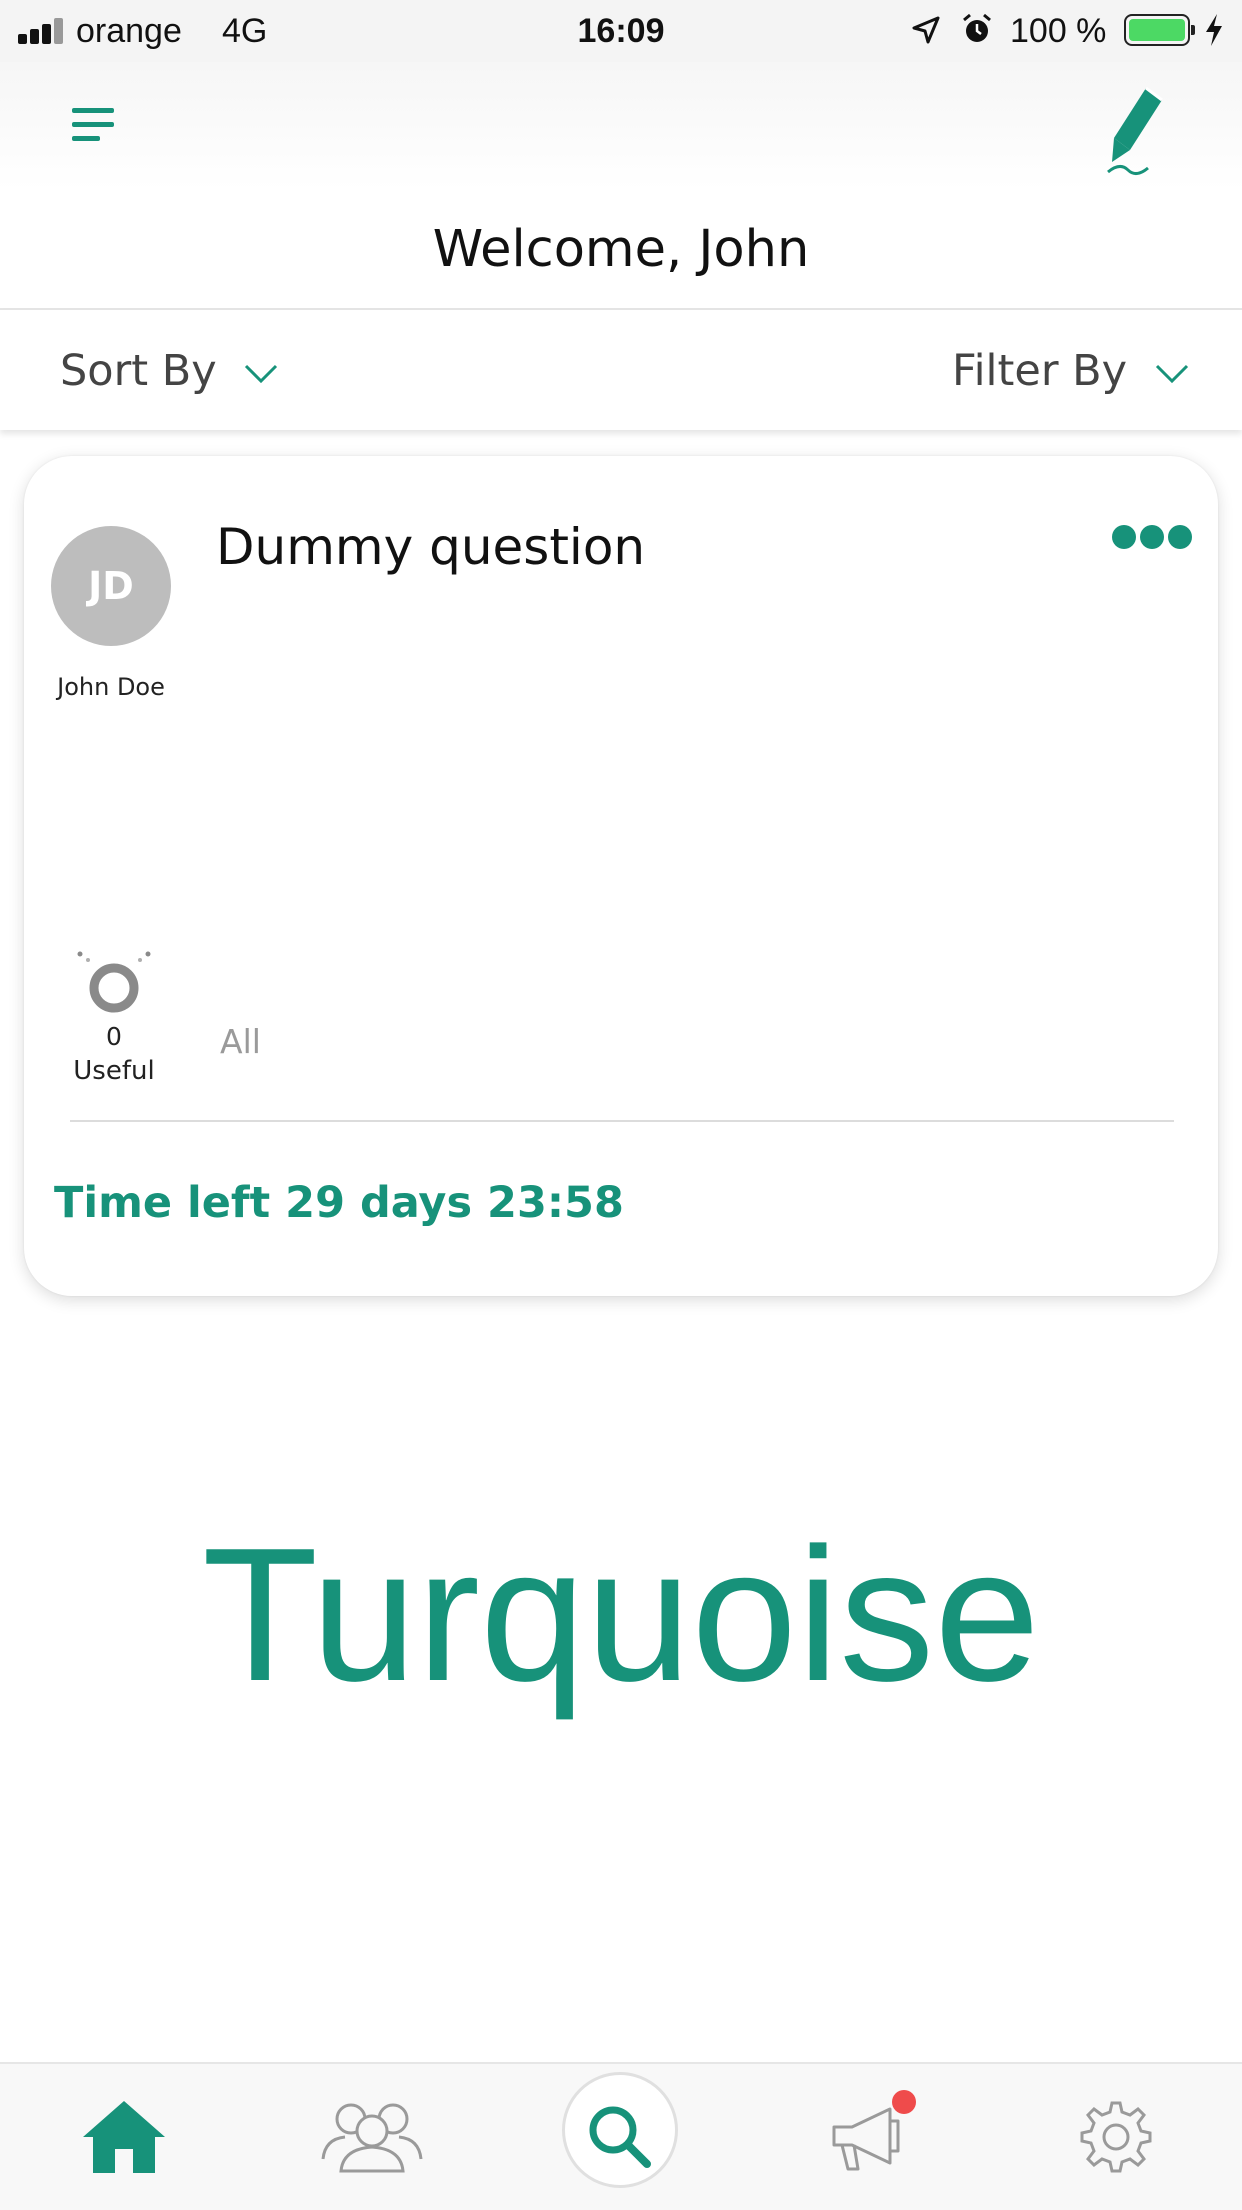 The width and height of the screenshot is (1242, 2210). I want to click on battery-percentage: 100 %, so click(1058, 31).